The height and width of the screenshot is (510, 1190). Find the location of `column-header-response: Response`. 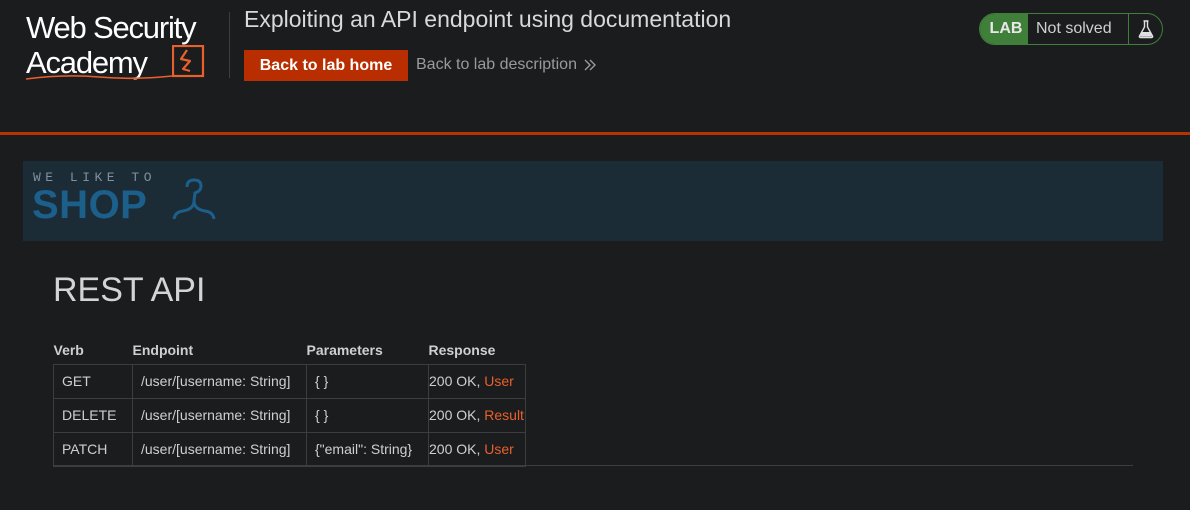

column-header-response: Response is located at coordinates (462, 350).